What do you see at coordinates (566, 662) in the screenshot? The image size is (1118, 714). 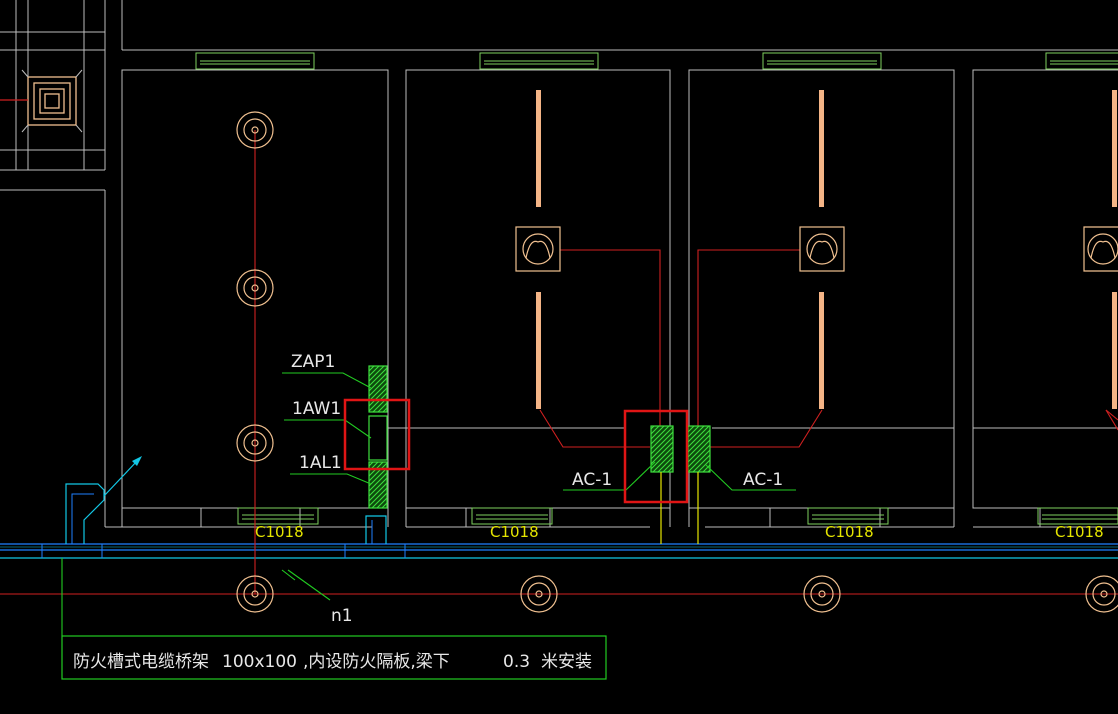 I see `note-unit: 米安装` at bounding box center [566, 662].